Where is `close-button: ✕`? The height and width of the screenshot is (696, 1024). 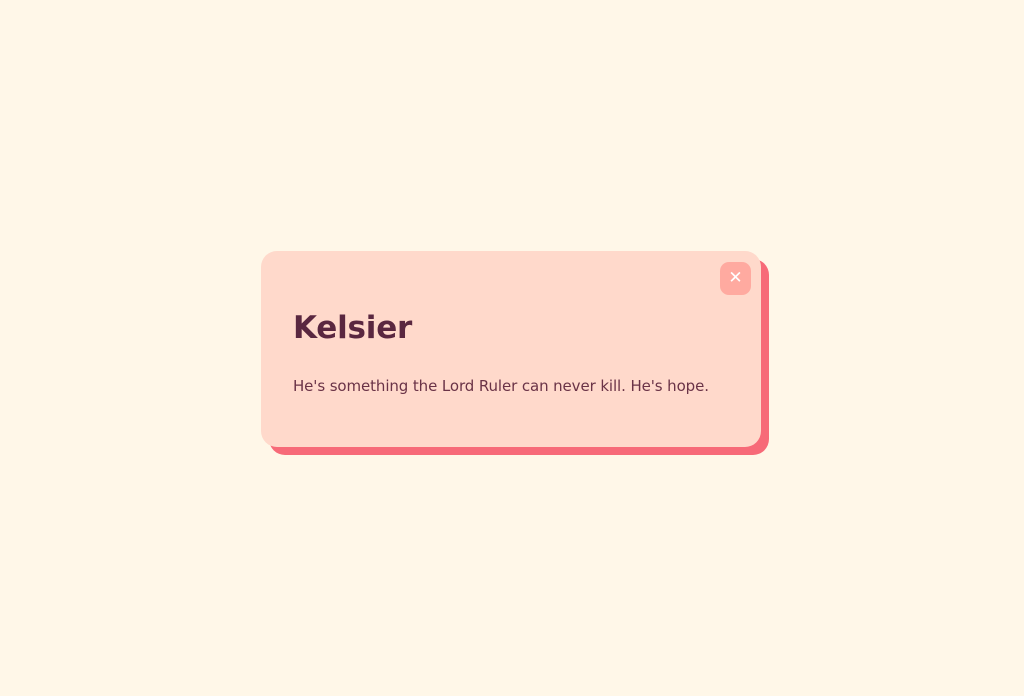 close-button: ✕ is located at coordinates (735, 278).